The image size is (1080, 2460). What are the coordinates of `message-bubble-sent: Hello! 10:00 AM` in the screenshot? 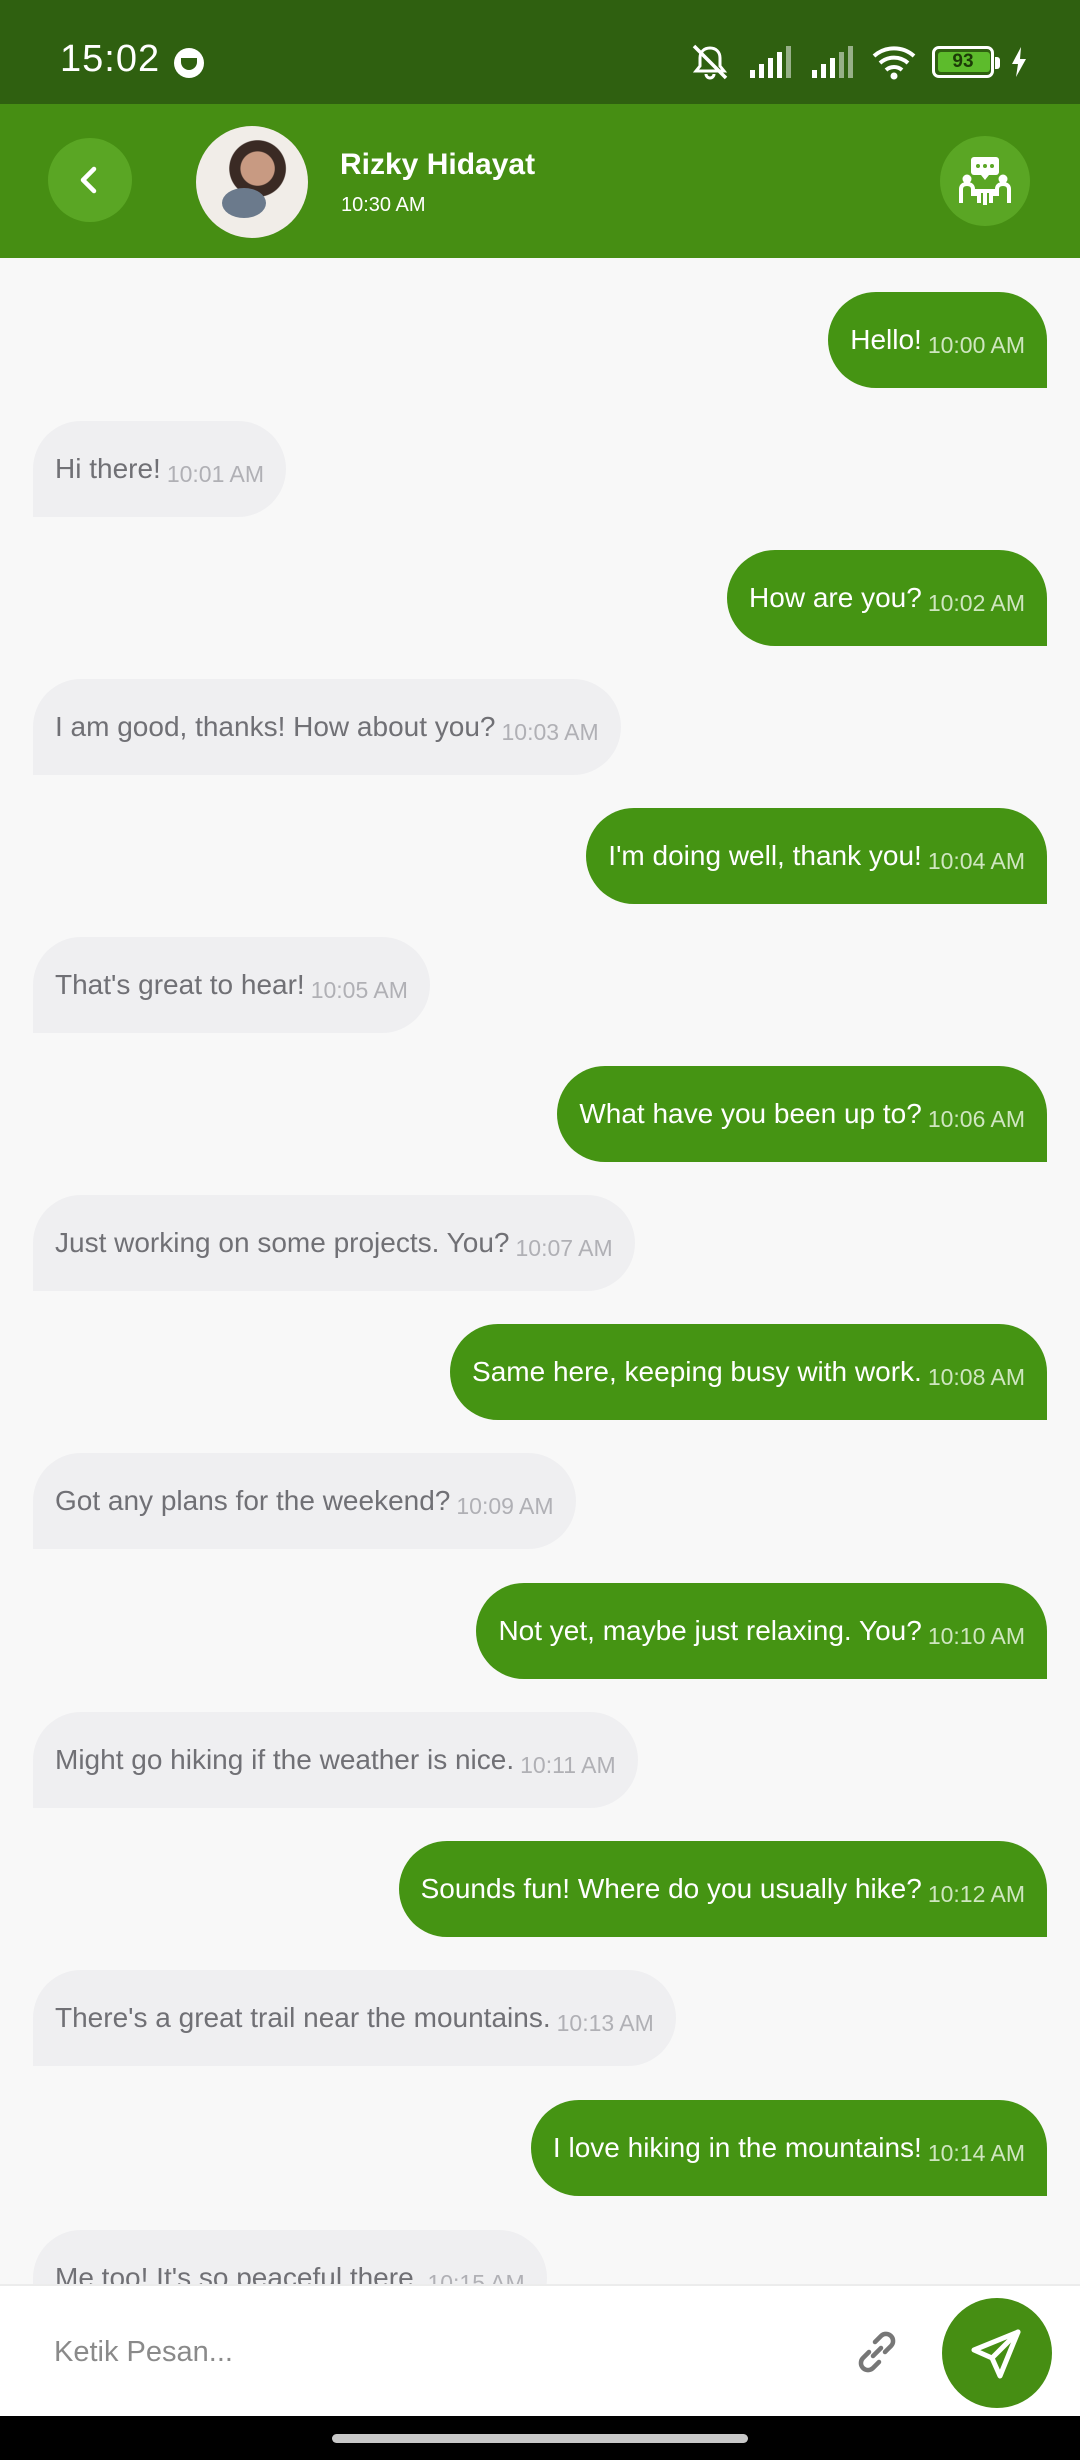 It's located at (937, 340).